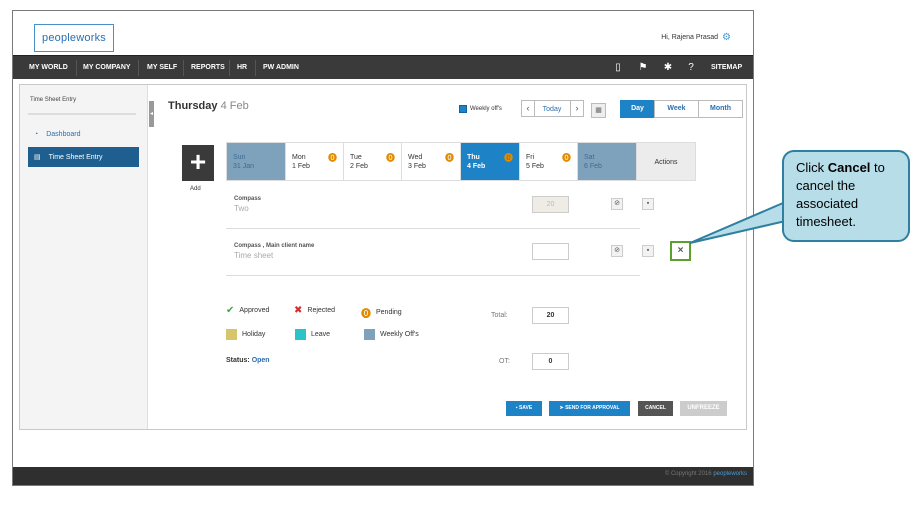 The image size is (916, 510). Describe the element at coordinates (281, 68) in the screenshot. I see `nav-pw-admin: PW ADMIN` at that location.